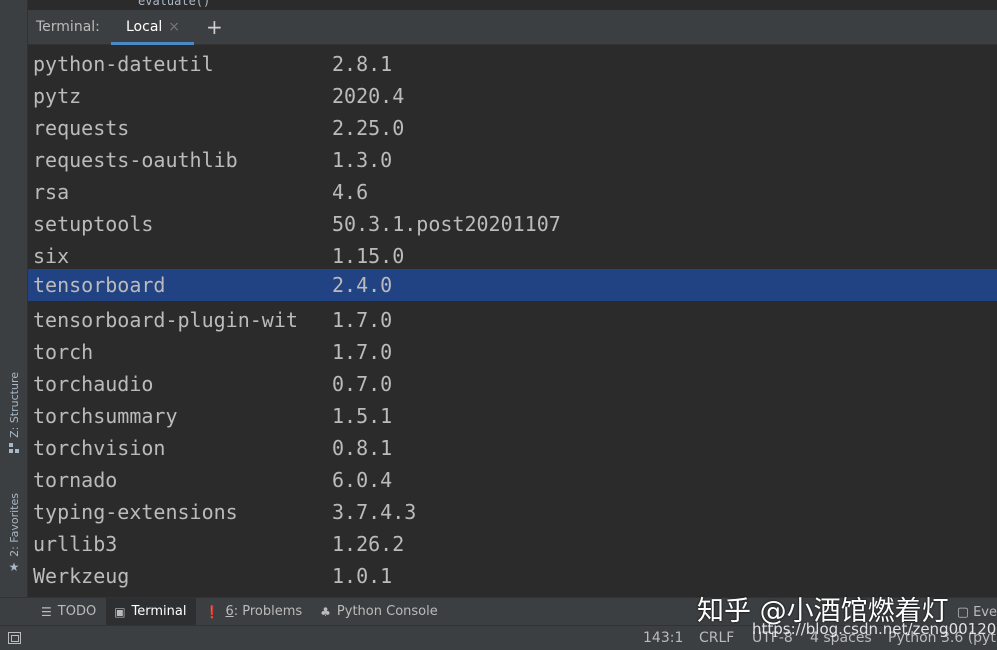 The width and height of the screenshot is (997, 650). Describe the element at coordinates (14, 447) in the screenshot. I see `structure-icon` at that location.